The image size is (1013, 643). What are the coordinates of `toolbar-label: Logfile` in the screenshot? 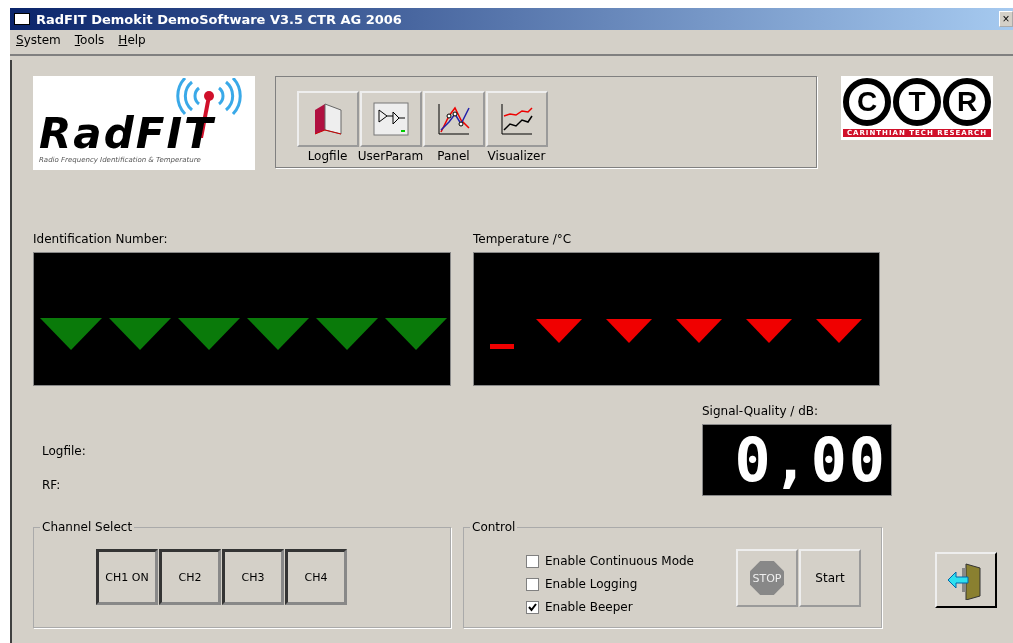 It's located at (327, 156).